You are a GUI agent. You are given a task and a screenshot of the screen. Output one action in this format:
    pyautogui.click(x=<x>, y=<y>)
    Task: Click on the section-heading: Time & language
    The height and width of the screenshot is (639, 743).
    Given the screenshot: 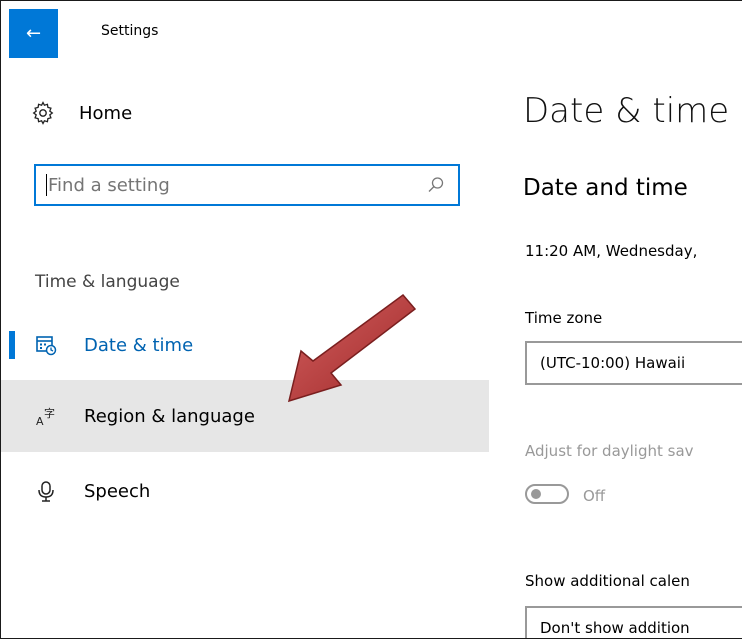 What is the action you would take?
    pyautogui.click(x=107, y=282)
    